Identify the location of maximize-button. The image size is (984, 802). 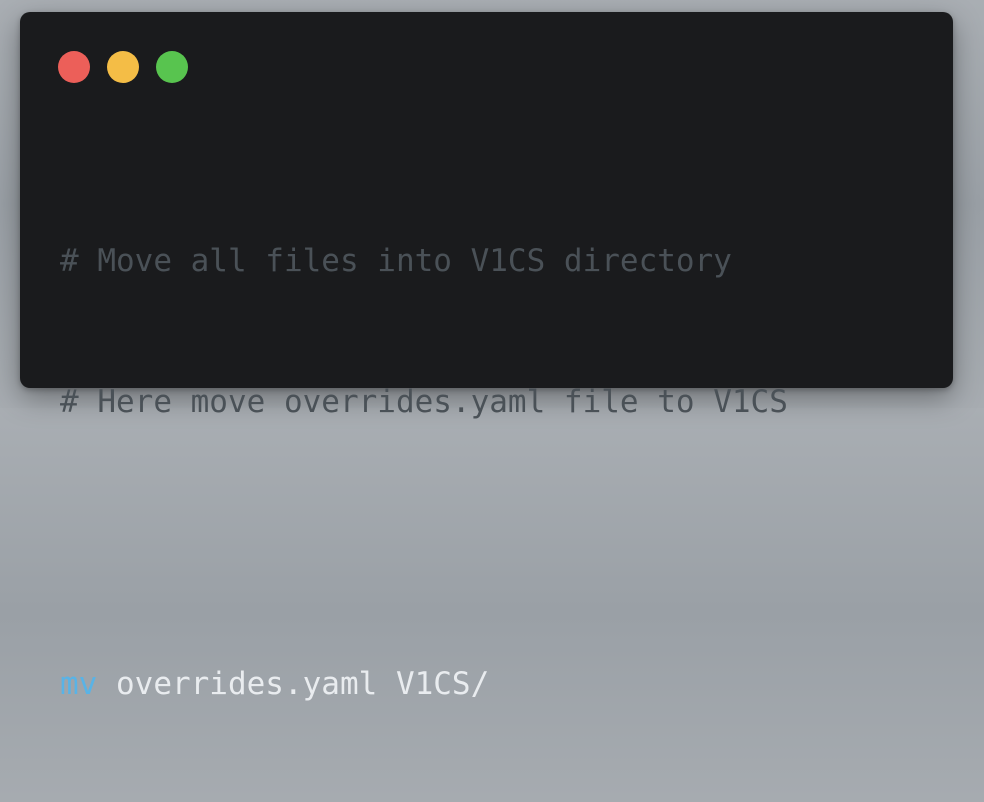
(172, 67).